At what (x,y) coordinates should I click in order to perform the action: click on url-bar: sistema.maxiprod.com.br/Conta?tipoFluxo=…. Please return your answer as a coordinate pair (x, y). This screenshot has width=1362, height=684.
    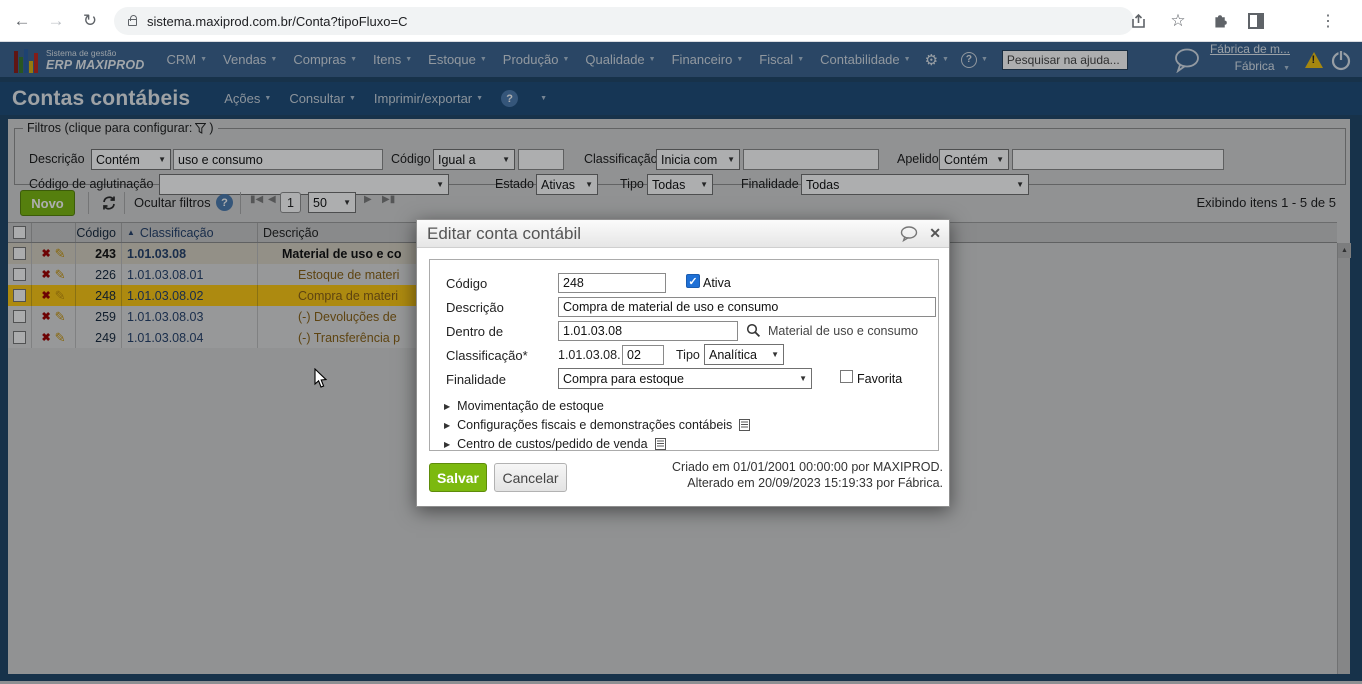
    Looking at the image, I should click on (624, 21).